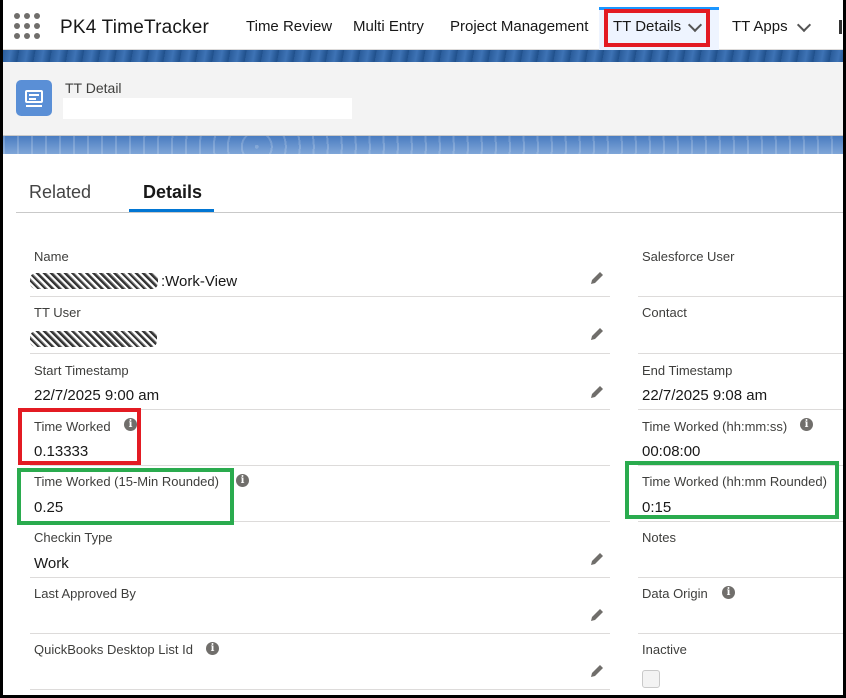 Image resolution: width=846 pixels, height=698 pixels. What do you see at coordinates (760, 26) in the screenshot?
I see `nav-item-tt-apps: TT Apps` at bounding box center [760, 26].